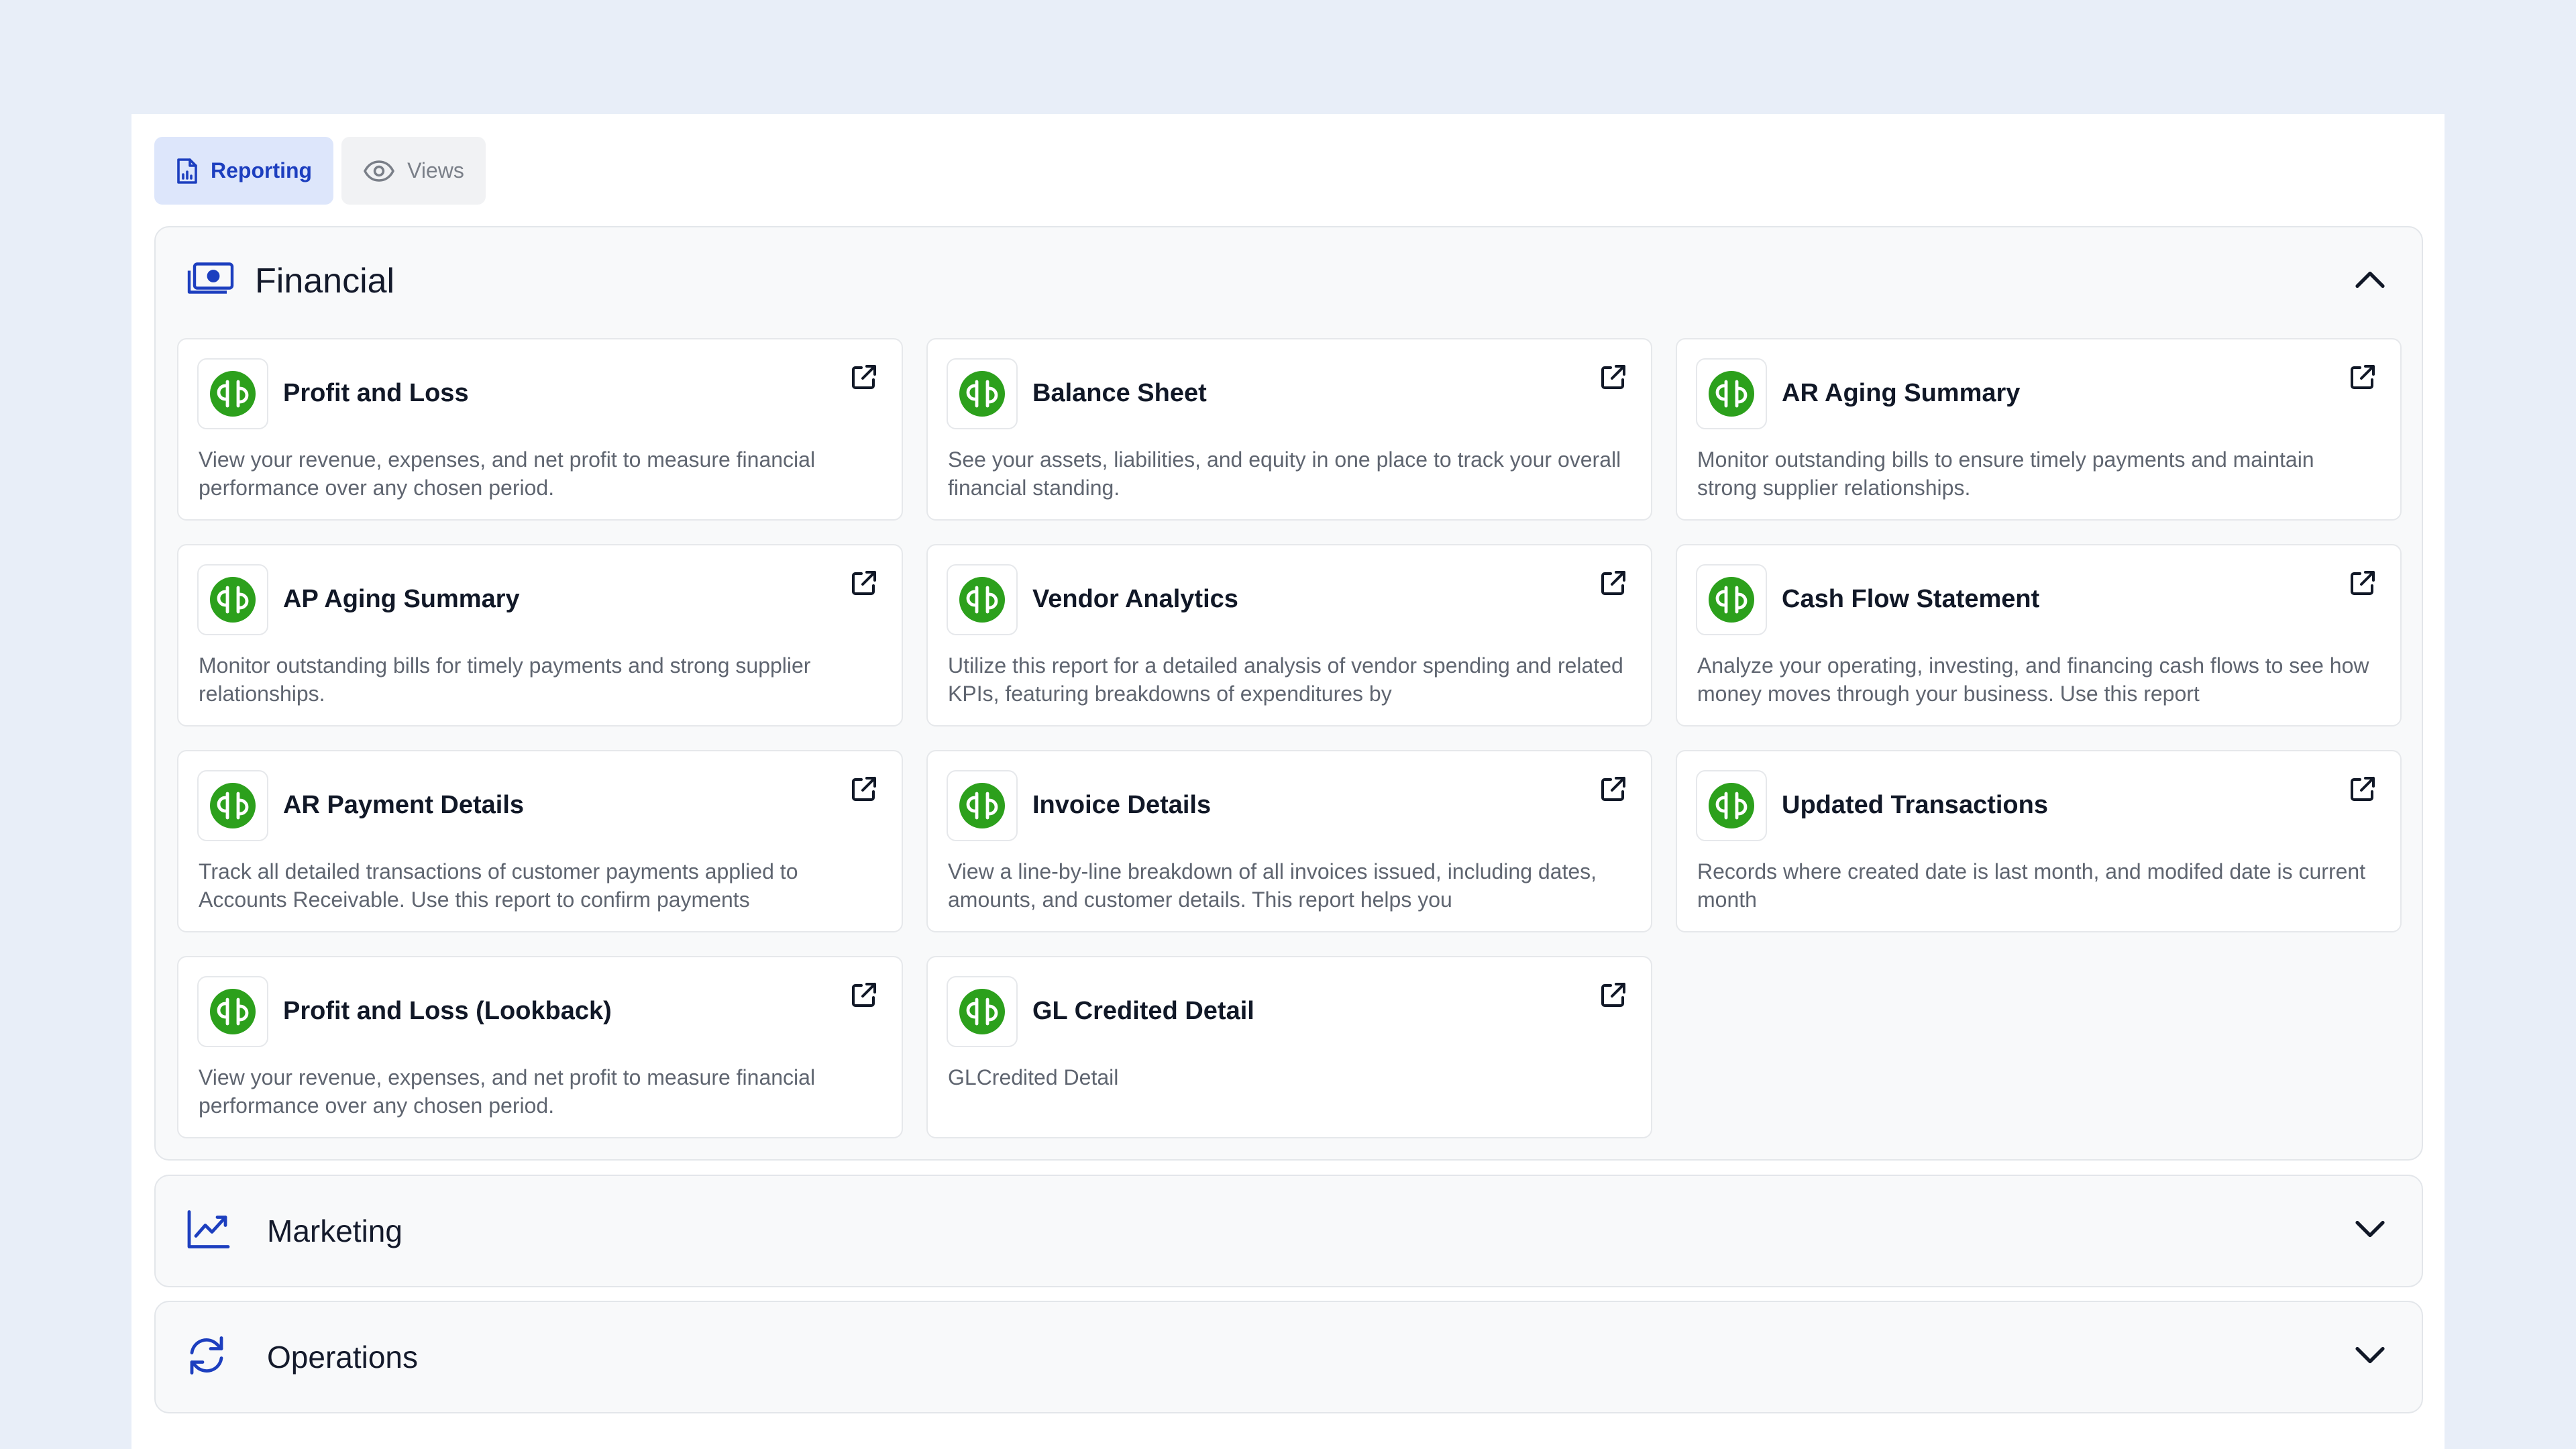  I want to click on tab-views-label: Views, so click(435, 170).